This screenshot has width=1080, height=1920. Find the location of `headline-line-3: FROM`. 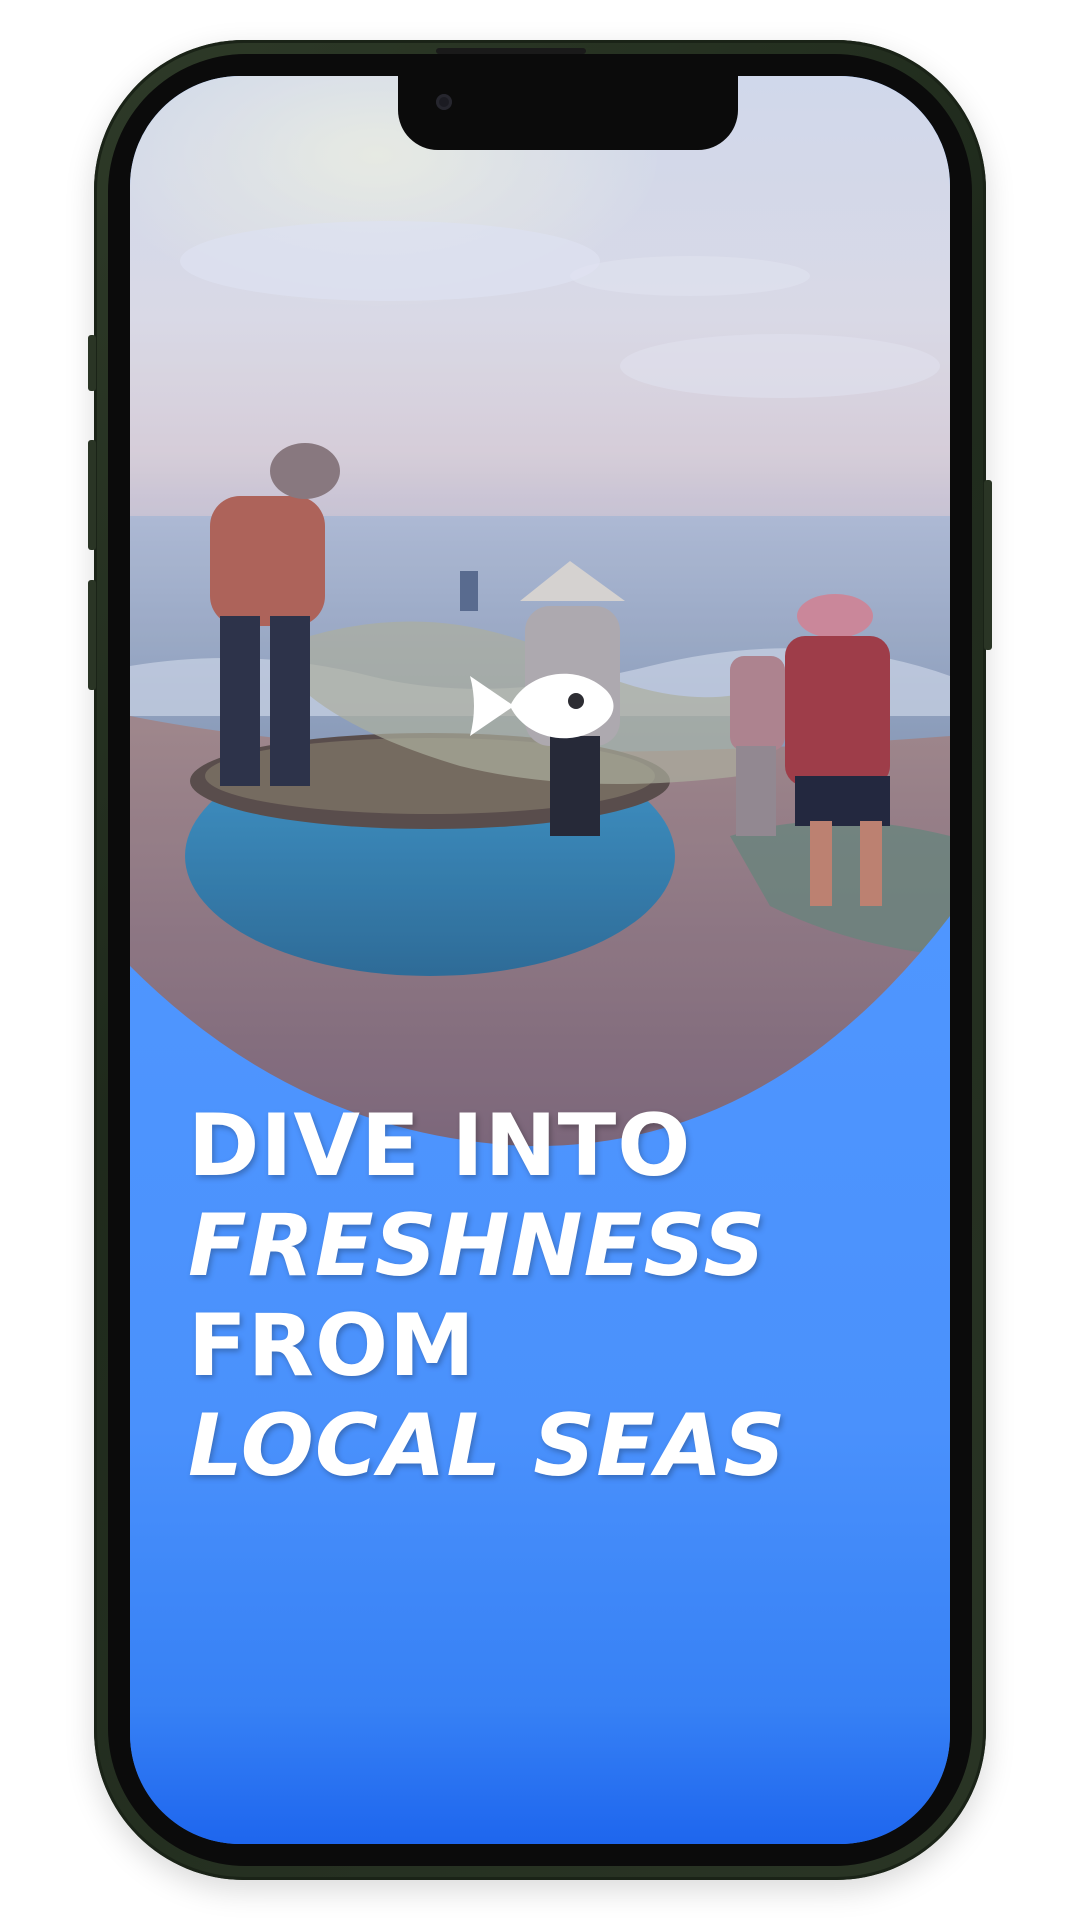

headline-line-3: FROM is located at coordinates (332, 1346).